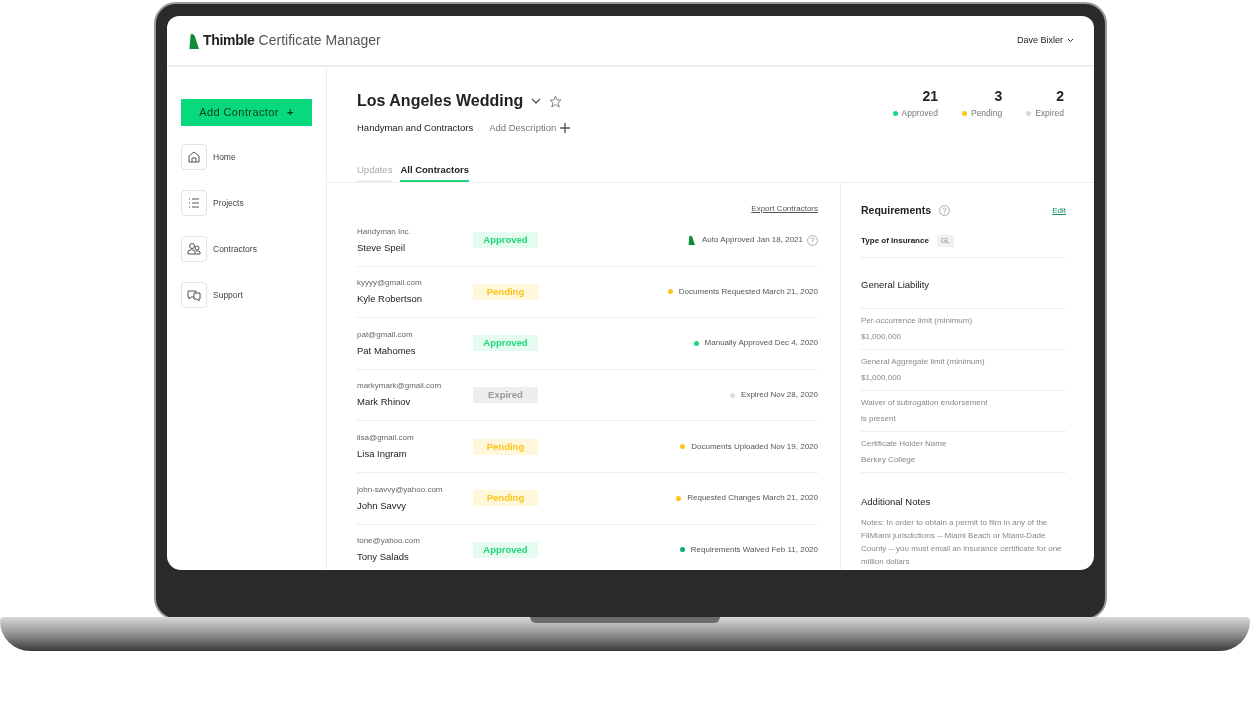 Image resolution: width=1250 pixels, height=723 pixels. I want to click on status-note: Auto Approved Jan 18, 2021, so click(752, 240).